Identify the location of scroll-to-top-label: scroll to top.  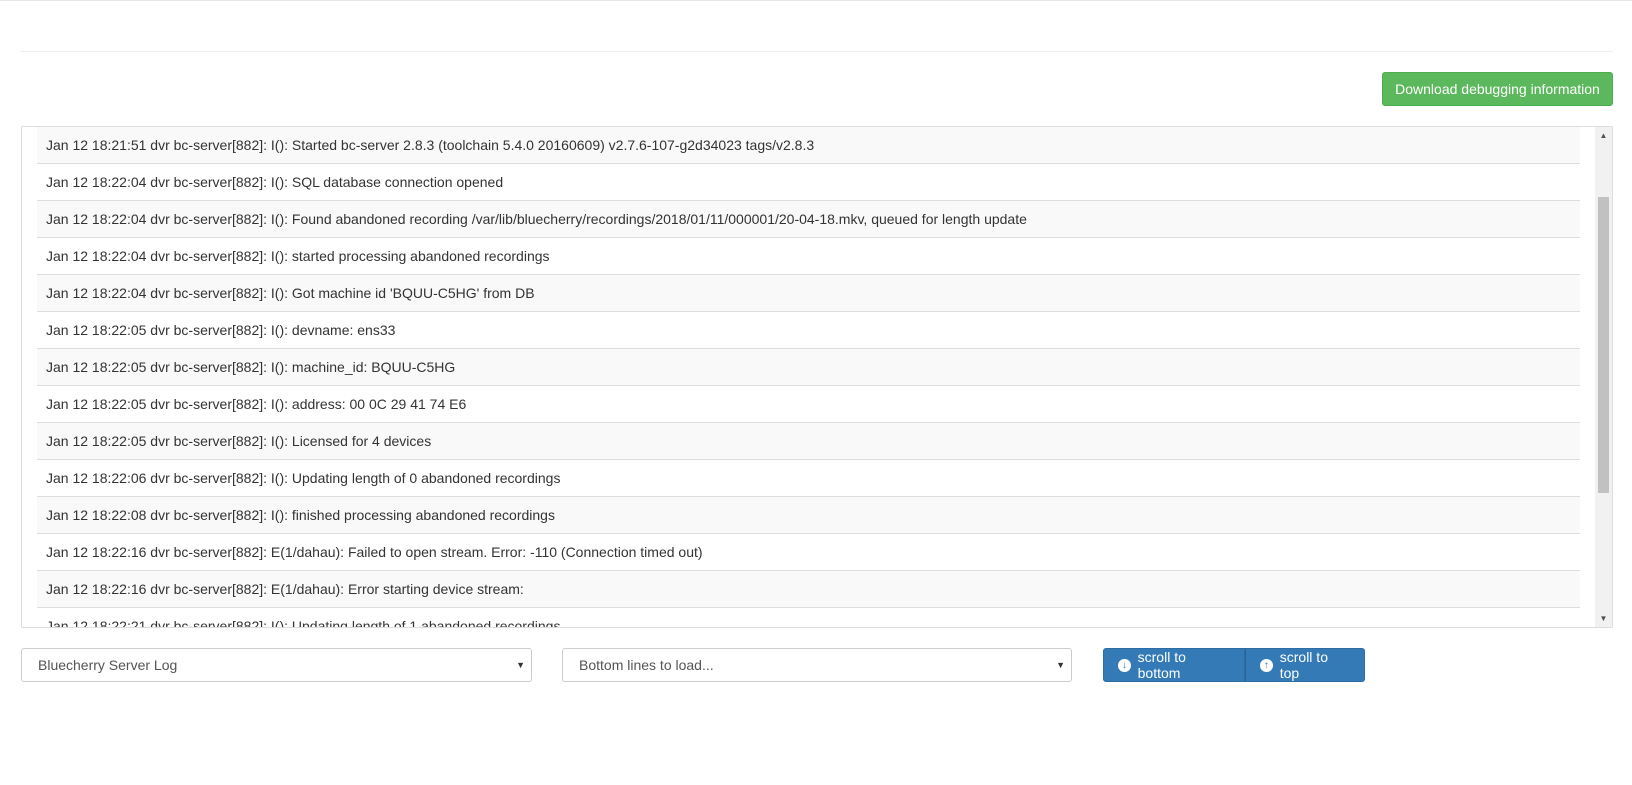
(1303, 665).